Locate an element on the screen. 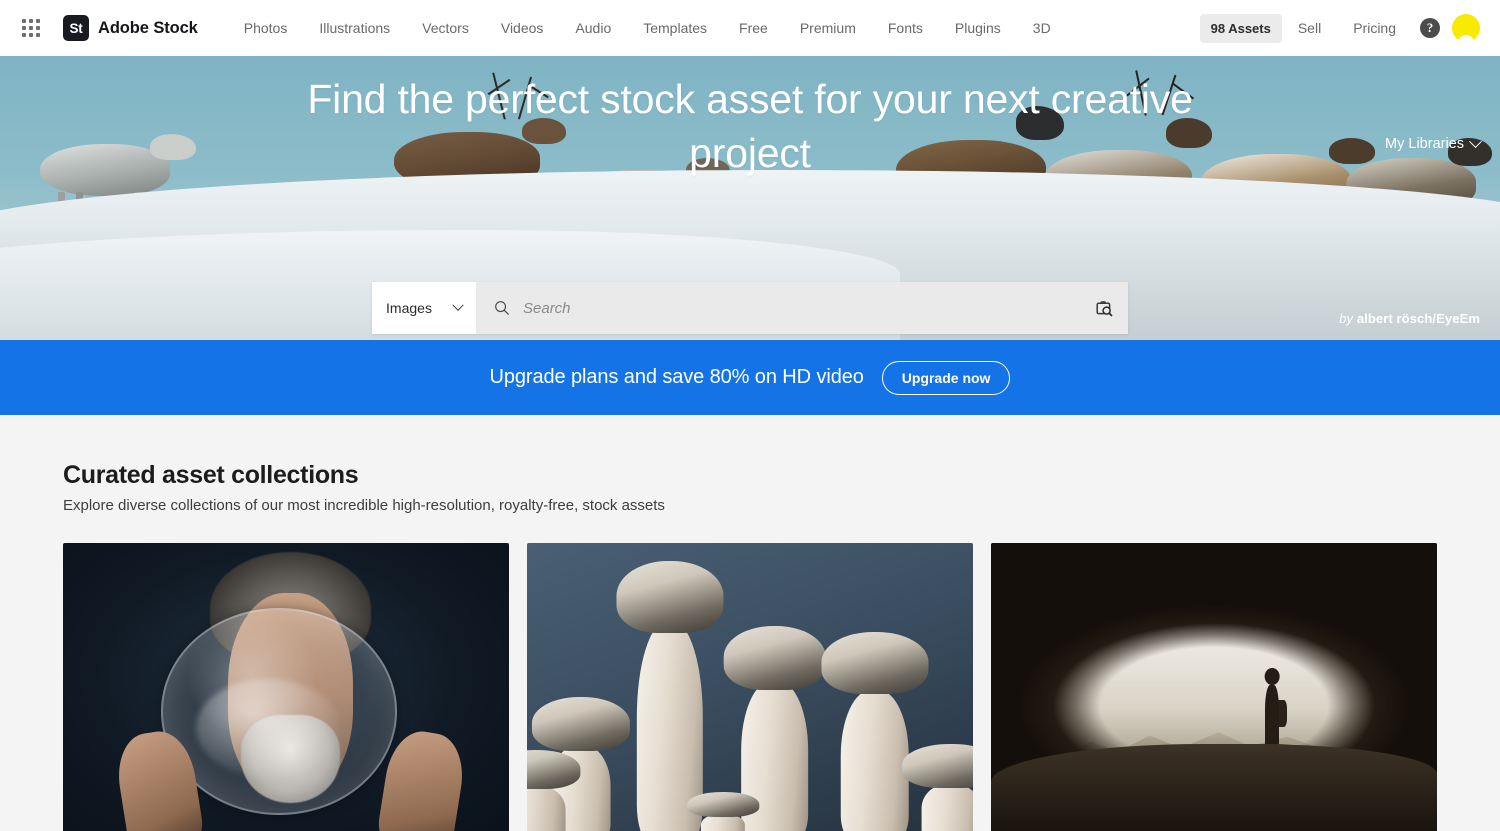 The image size is (1500, 831). camera-search-icon is located at coordinates (1104, 308).